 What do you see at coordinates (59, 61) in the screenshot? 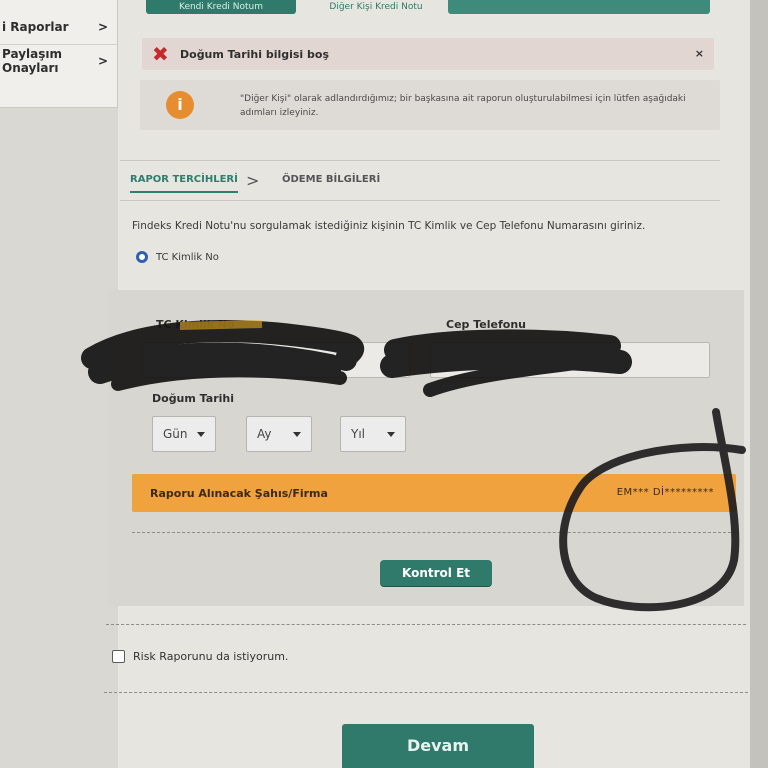
I see `sidebar-item-paylasim-onaylari: Paylaşım Onayları >` at bounding box center [59, 61].